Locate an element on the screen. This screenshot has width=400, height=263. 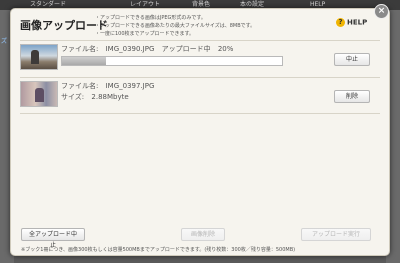
file-name: IMG_0390.JPG is located at coordinates (130, 49).